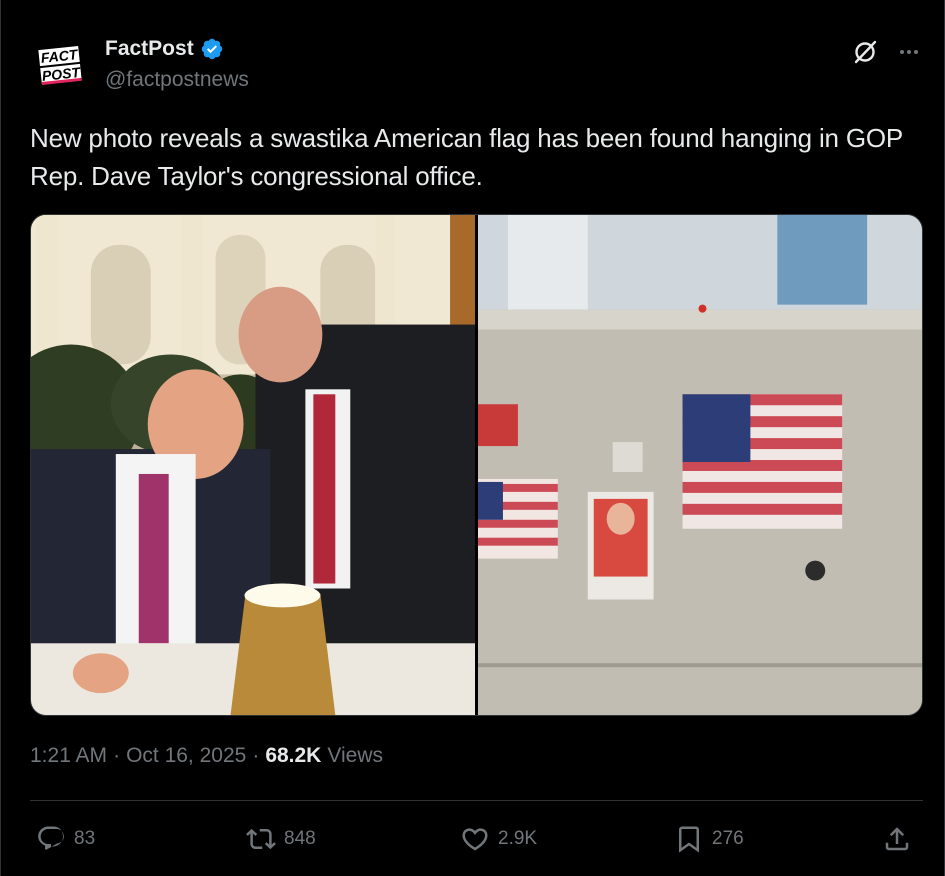 The width and height of the screenshot is (945, 876). What do you see at coordinates (212, 49) in the screenshot?
I see `verified-badge-icon` at bounding box center [212, 49].